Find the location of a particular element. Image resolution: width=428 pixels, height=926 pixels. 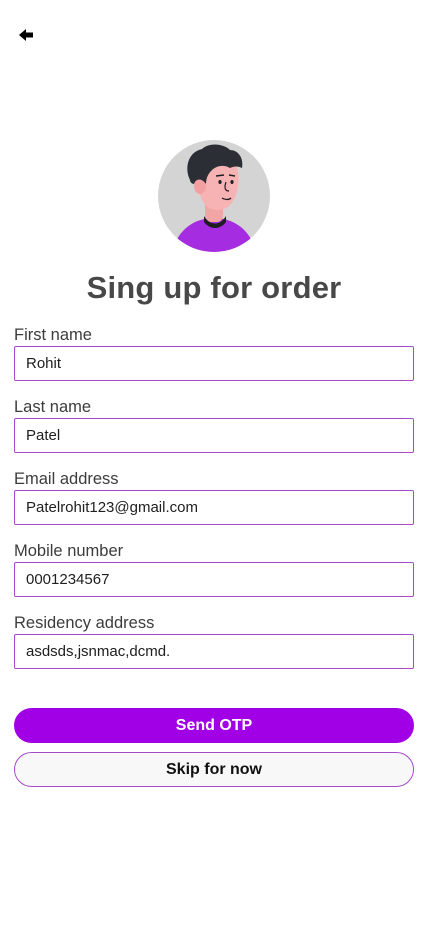

avatar is located at coordinates (214, 196).